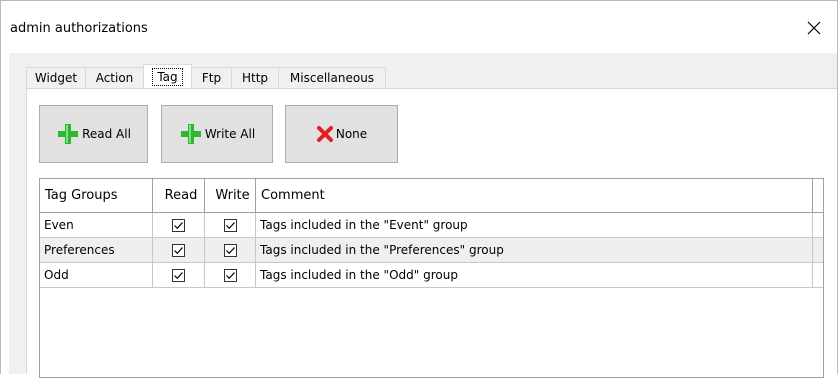 The width and height of the screenshot is (838, 378). What do you see at coordinates (79, 28) in the screenshot?
I see `window-title: admin authorizations` at bounding box center [79, 28].